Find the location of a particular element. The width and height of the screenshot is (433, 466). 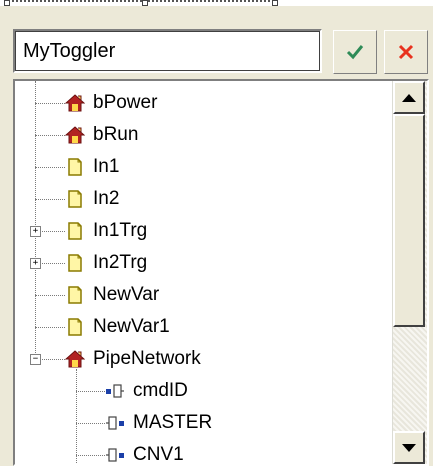

tree-item-label: bPower is located at coordinates (125, 102).